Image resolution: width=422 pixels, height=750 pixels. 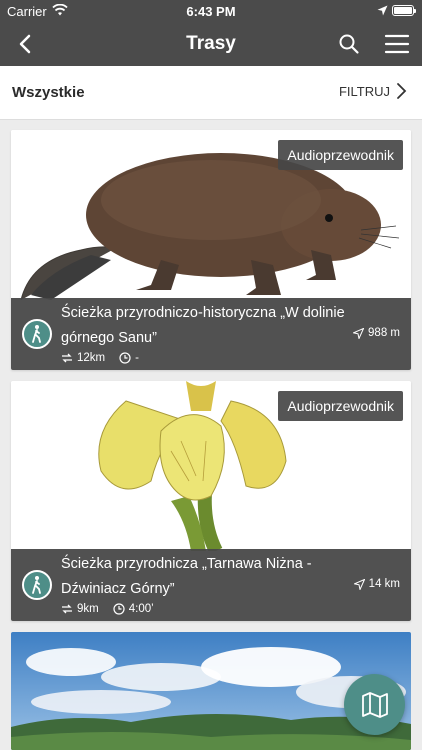 I want to click on route-meta: 12km -, so click(x=100, y=358).